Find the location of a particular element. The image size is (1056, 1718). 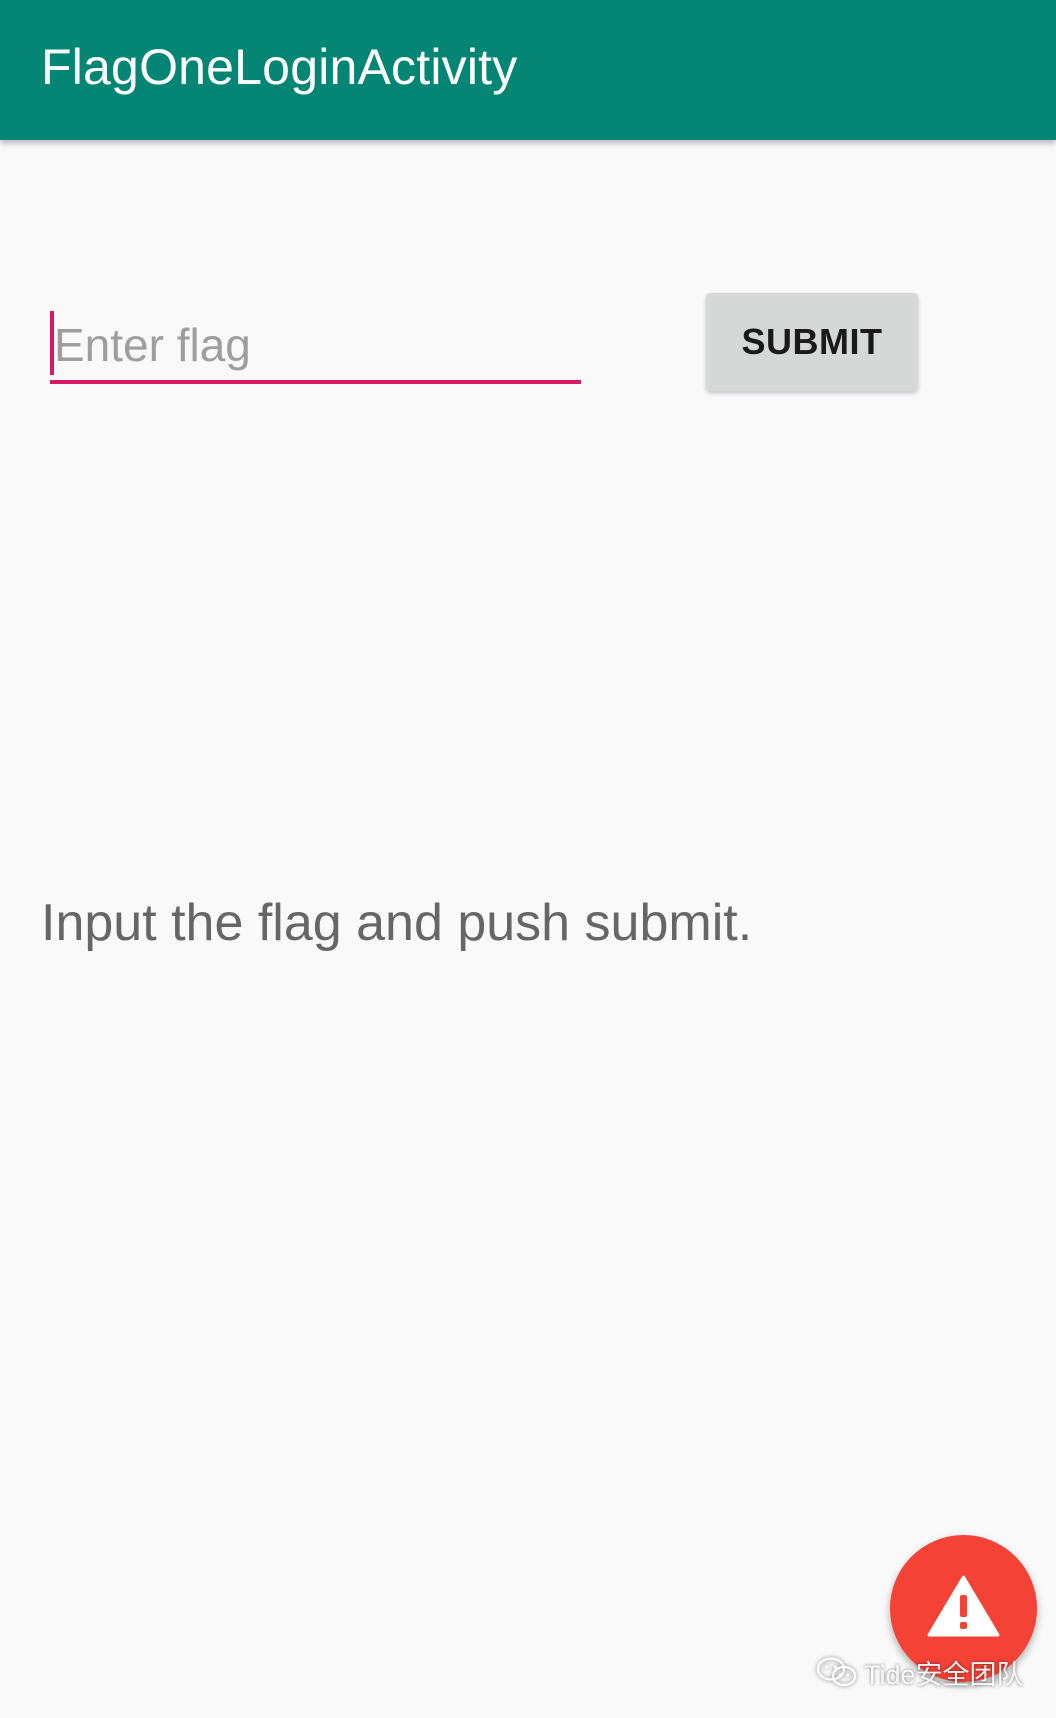

submit-button: SUBMIT is located at coordinates (812, 342).